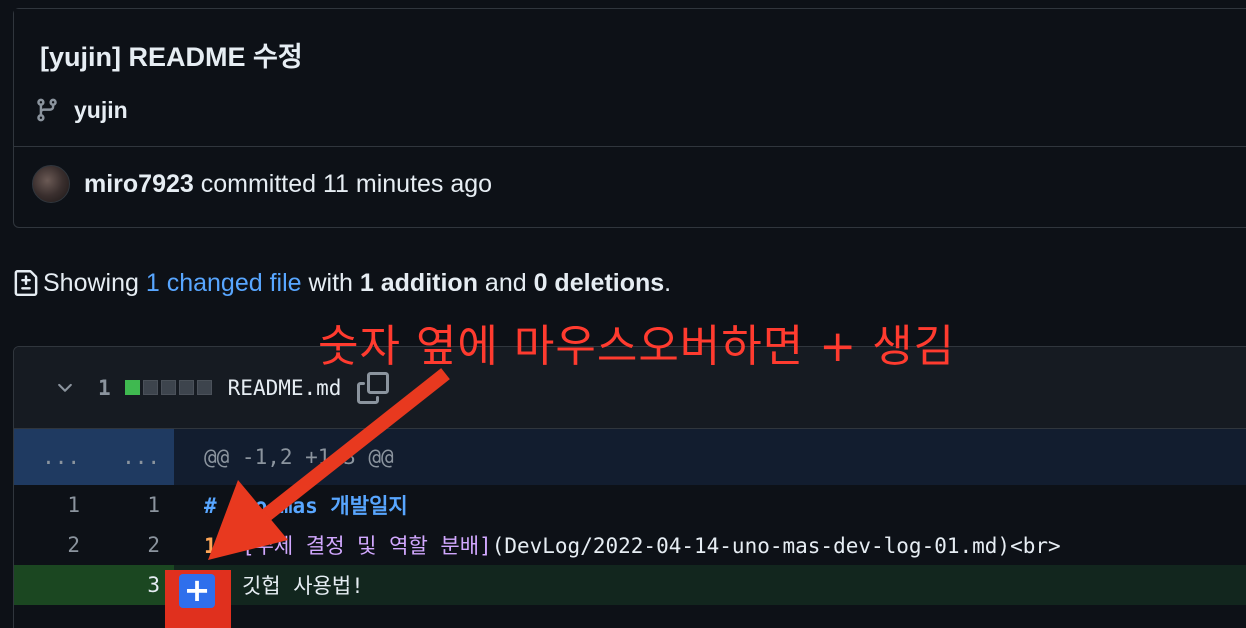  I want to click on line-number-old: 2, so click(54, 545).